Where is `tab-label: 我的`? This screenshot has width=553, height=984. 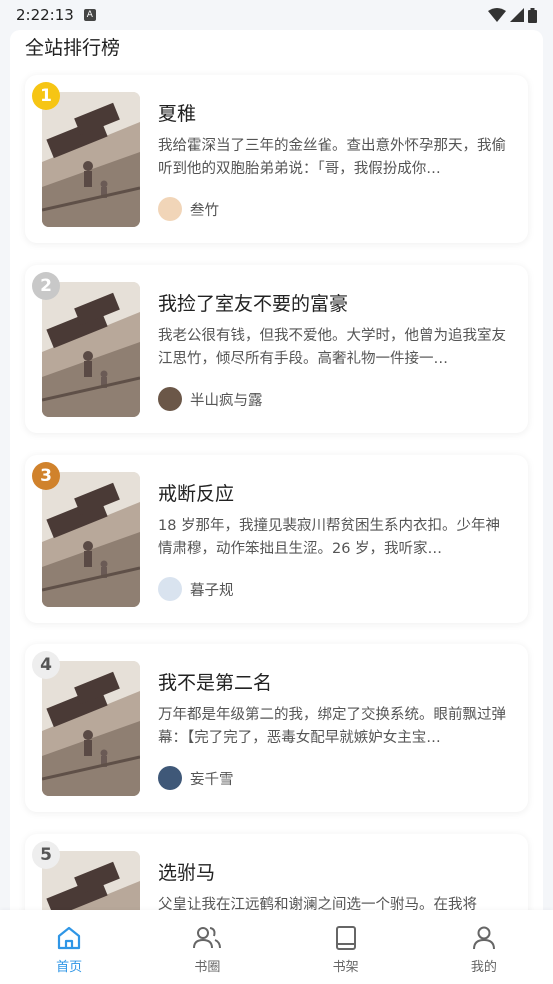 tab-label: 我的 is located at coordinates (483, 967).